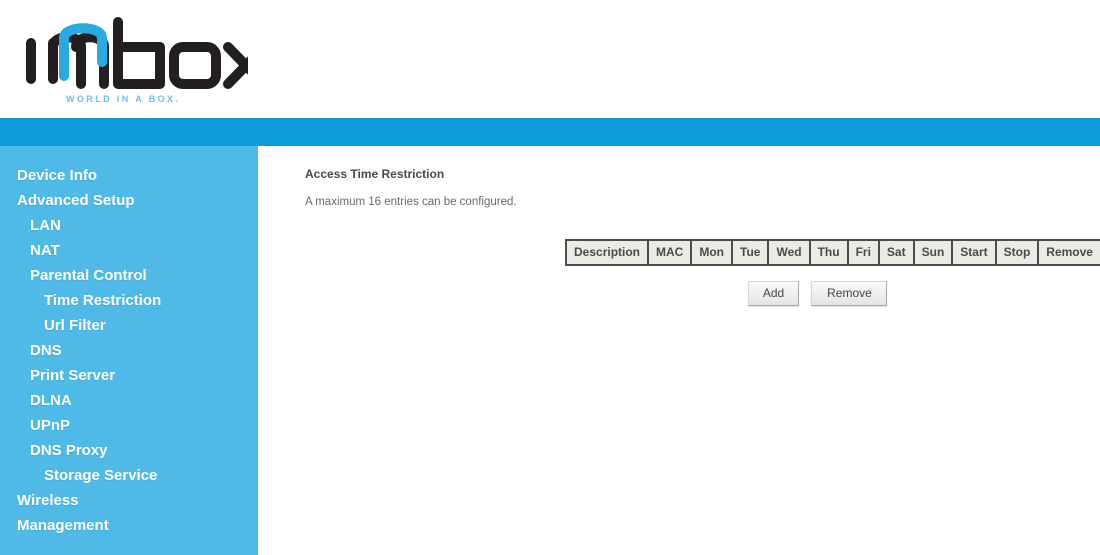 The height and width of the screenshot is (555, 1100). Describe the element at coordinates (1017, 252) in the screenshot. I see `column-header-stop: Stop` at that location.